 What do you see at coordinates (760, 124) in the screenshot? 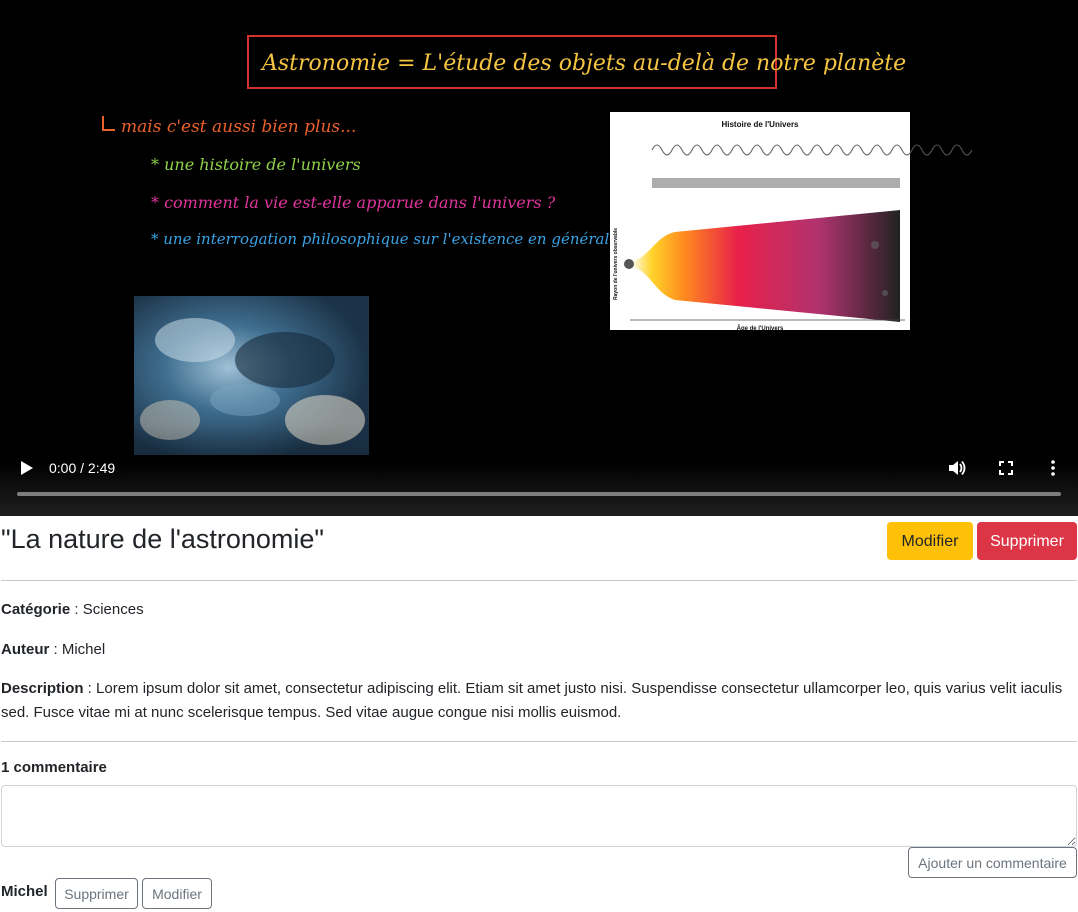
I see `diagram-title: Histoire de l'Univers` at bounding box center [760, 124].